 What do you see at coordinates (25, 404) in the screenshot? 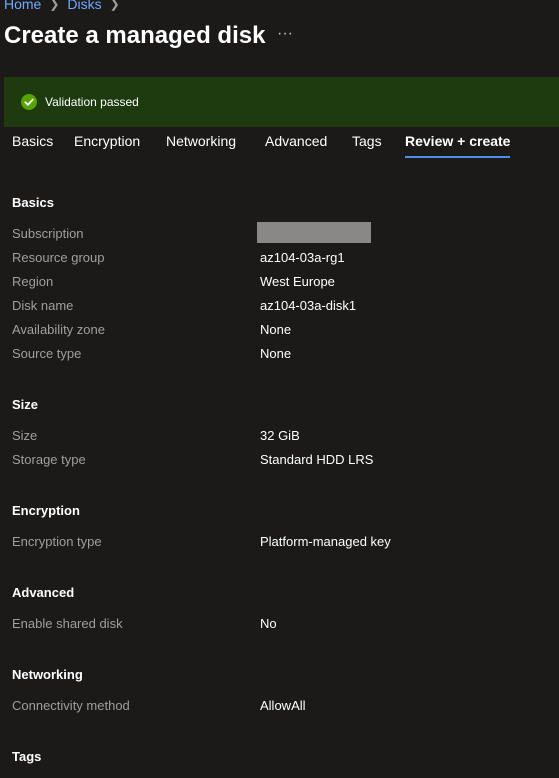
I see `section-heading-size: Size` at bounding box center [25, 404].